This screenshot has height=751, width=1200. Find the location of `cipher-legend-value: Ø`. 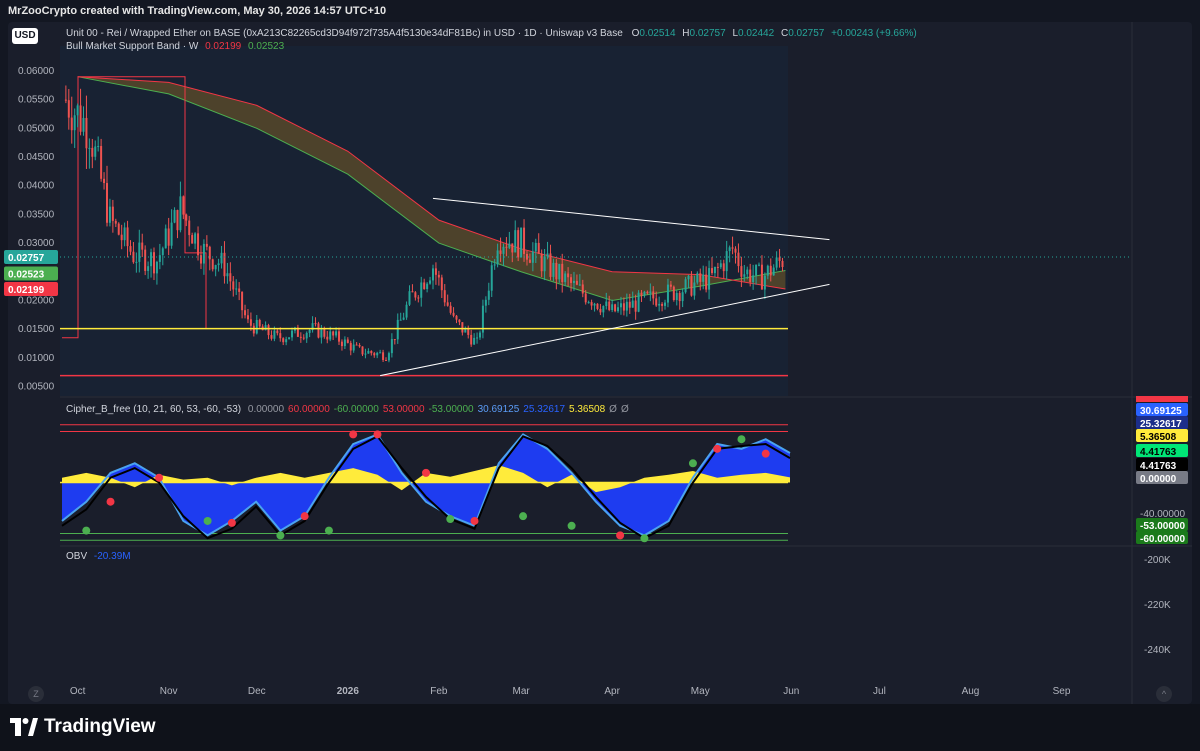

cipher-legend-value: Ø is located at coordinates (624, 409).